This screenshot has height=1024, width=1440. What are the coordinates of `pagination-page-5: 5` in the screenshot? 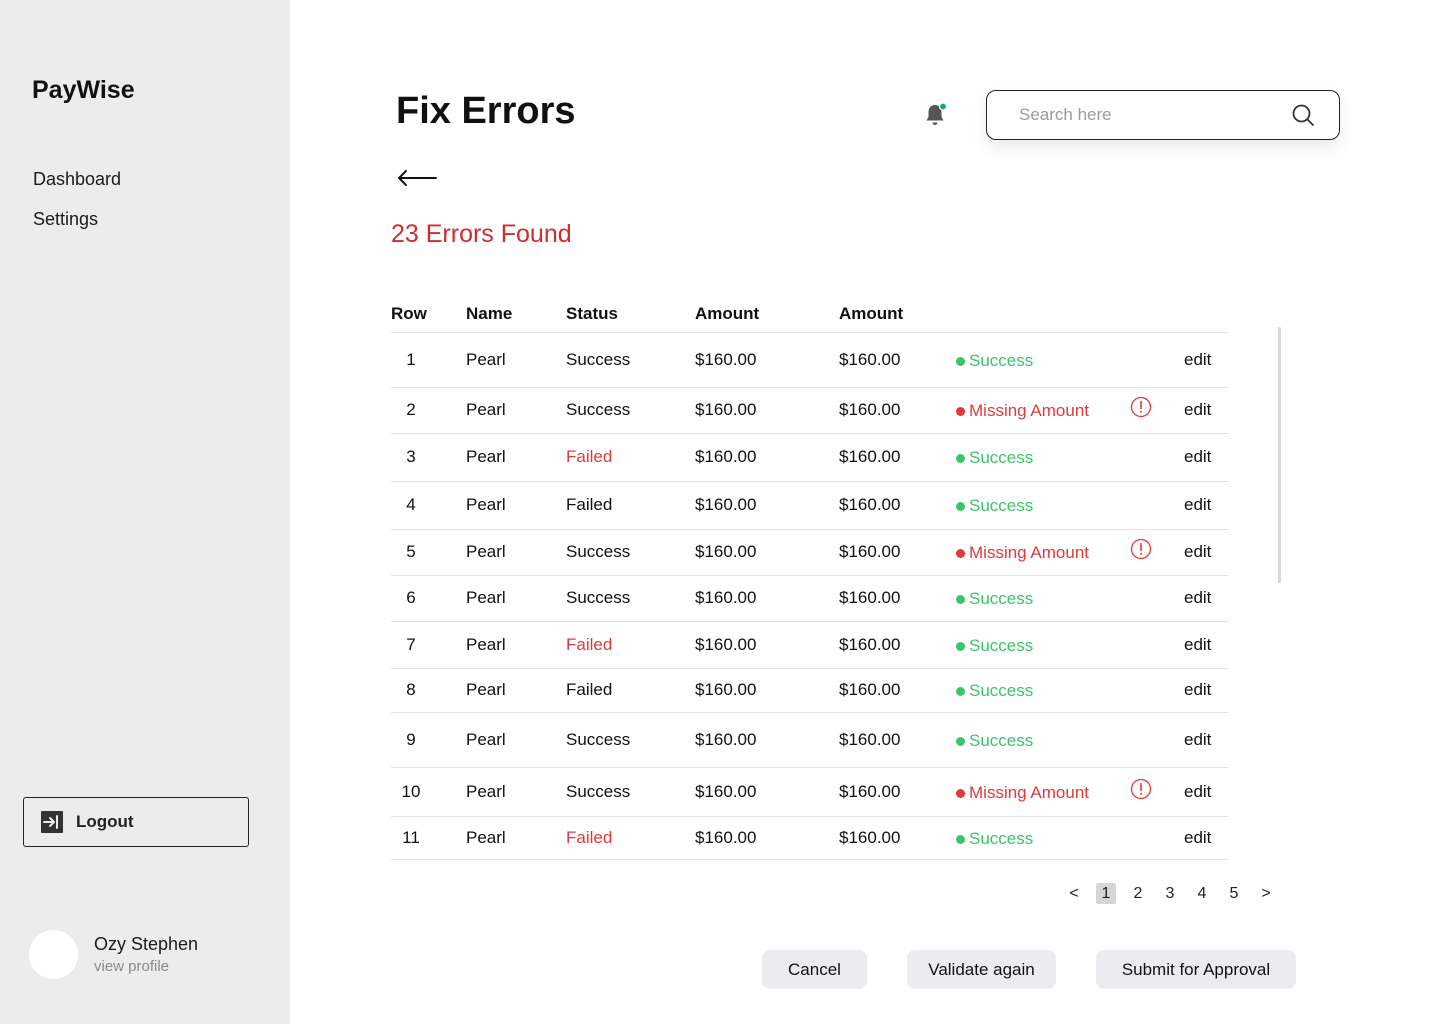 It's located at (1234, 893).